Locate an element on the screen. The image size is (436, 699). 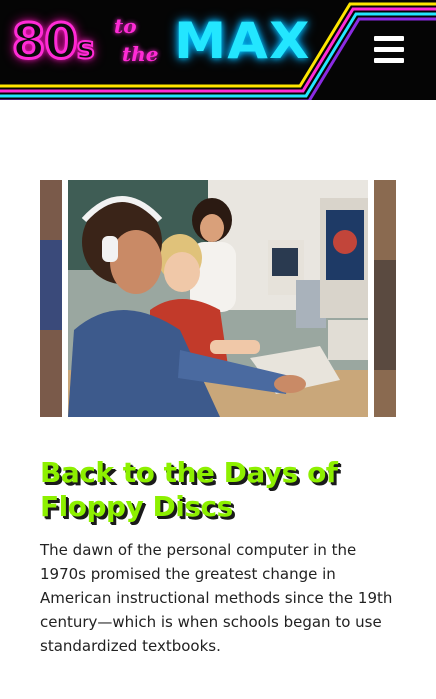
site-header: 80s to the MAX is located at coordinates (218, 50).